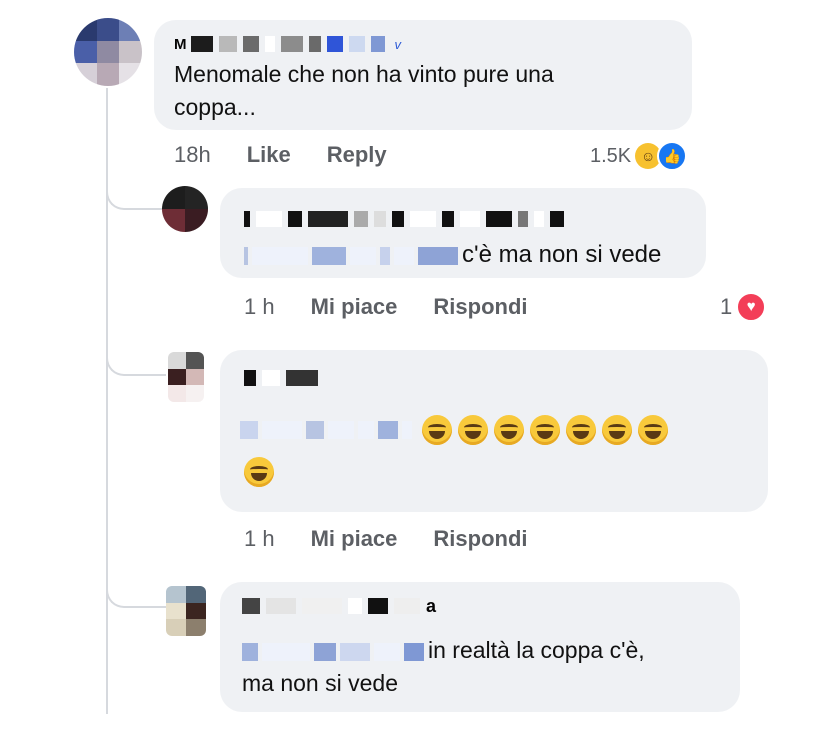 The height and width of the screenshot is (748, 830). I want to click on reaction-count: 1.5K, so click(611, 155).